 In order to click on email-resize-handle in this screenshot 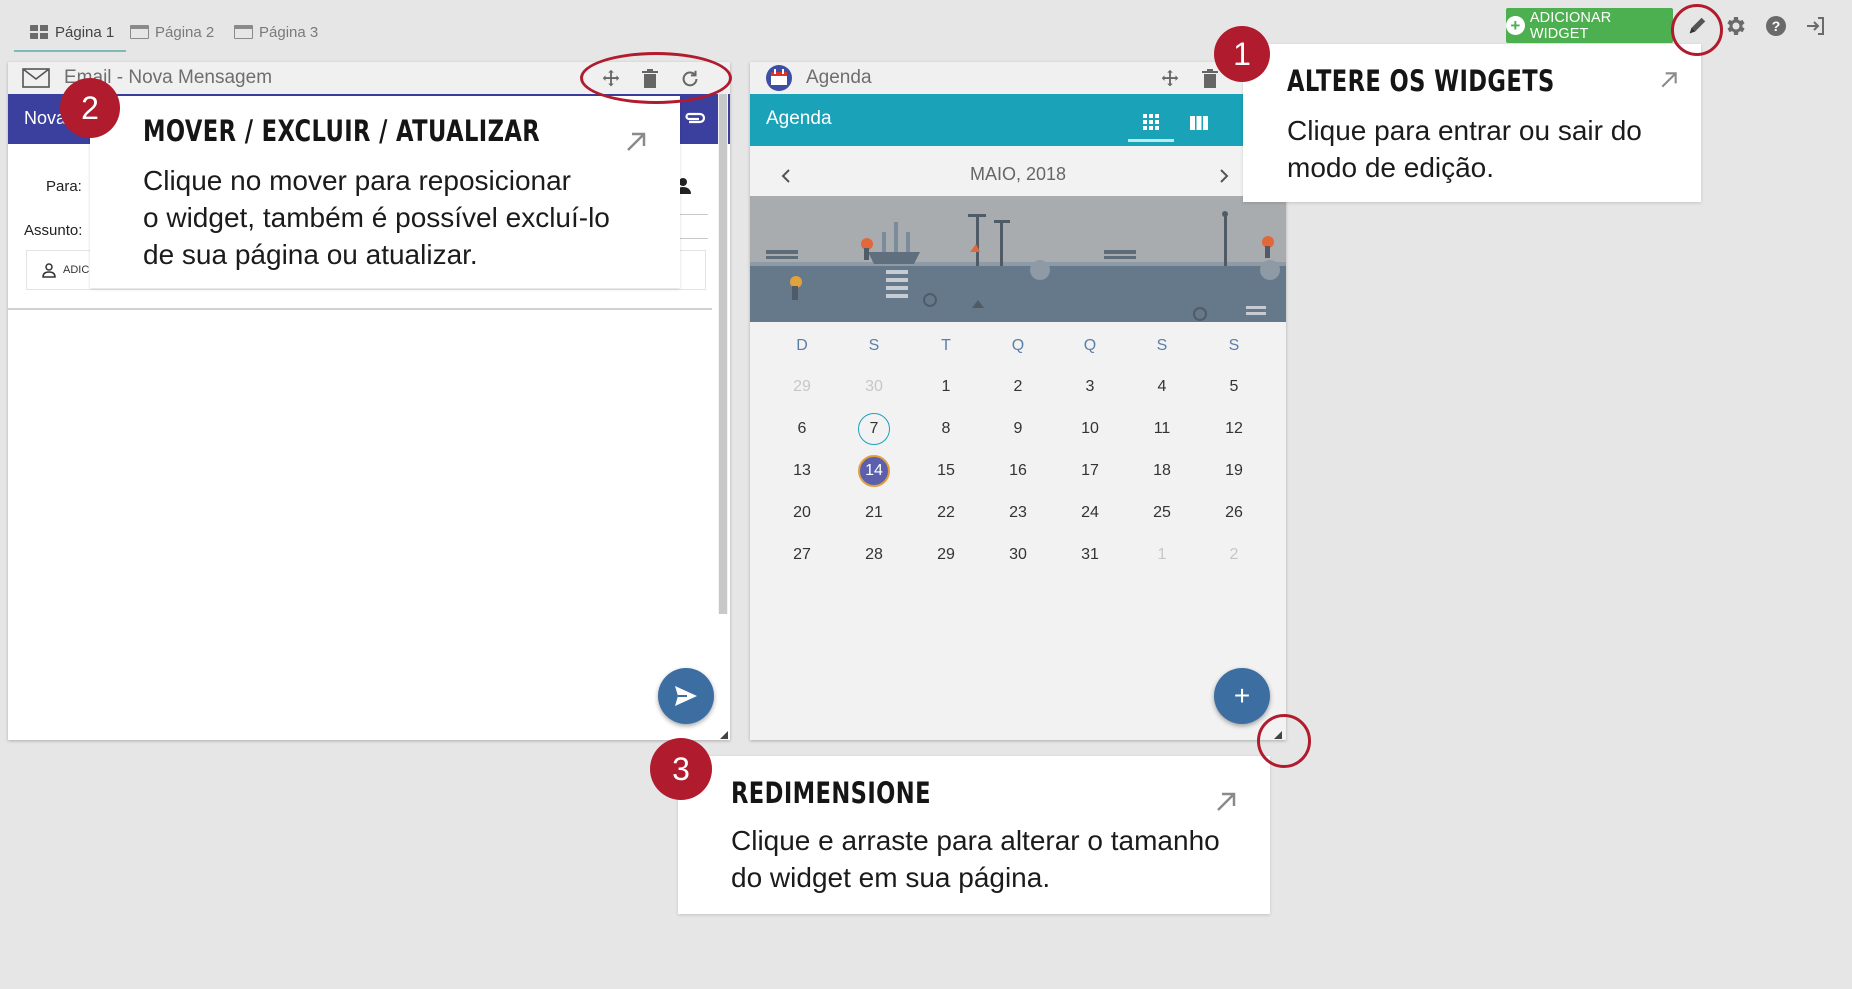, I will do `click(724, 734)`.